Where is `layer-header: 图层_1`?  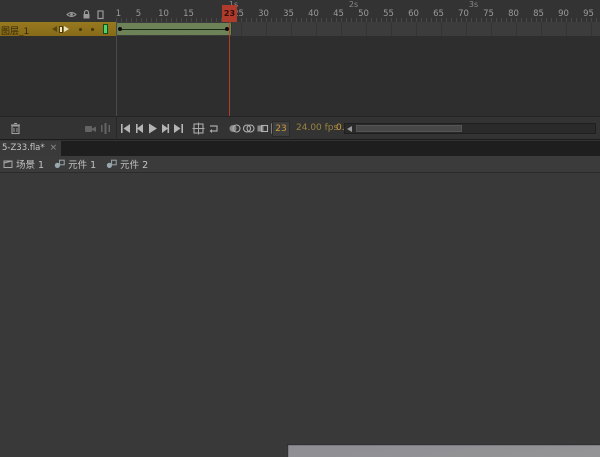 layer-header: 图层_1 is located at coordinates (58, 29).